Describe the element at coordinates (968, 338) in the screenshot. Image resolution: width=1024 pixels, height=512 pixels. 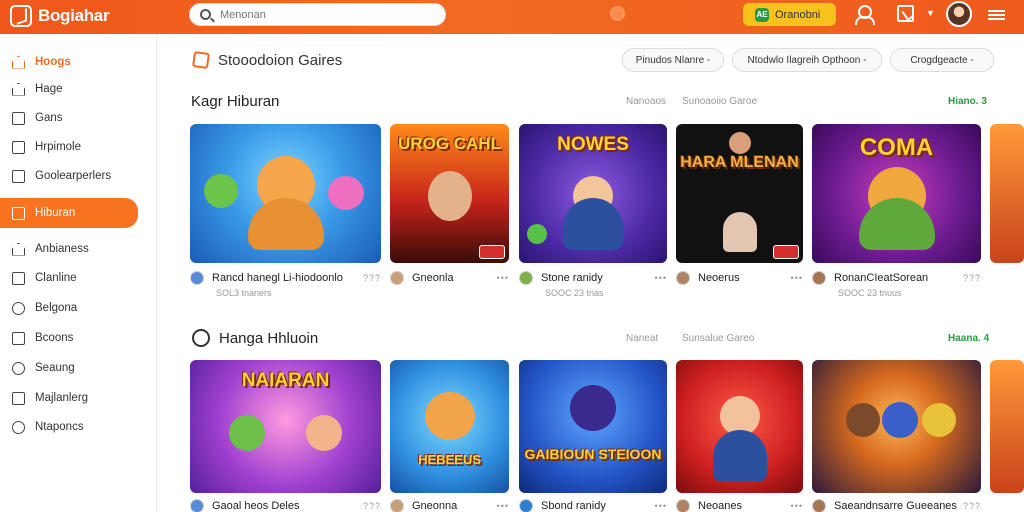
I see `section-view-all-link: Haana. 4` at that location.